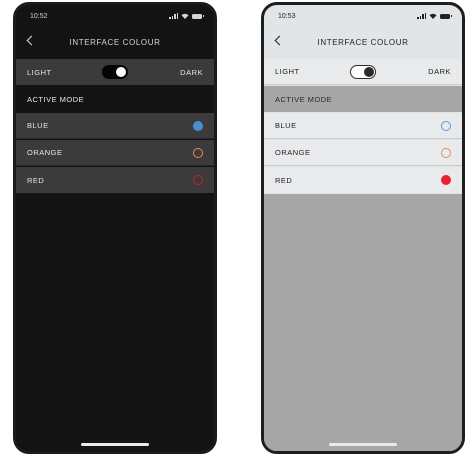 Image resolution: width=467 pixels, height=457 pixels. What do you see at coordinates (363, 16) in the screenshot?
I see `status-bar: 10:53` at bounding box center [363, 16].